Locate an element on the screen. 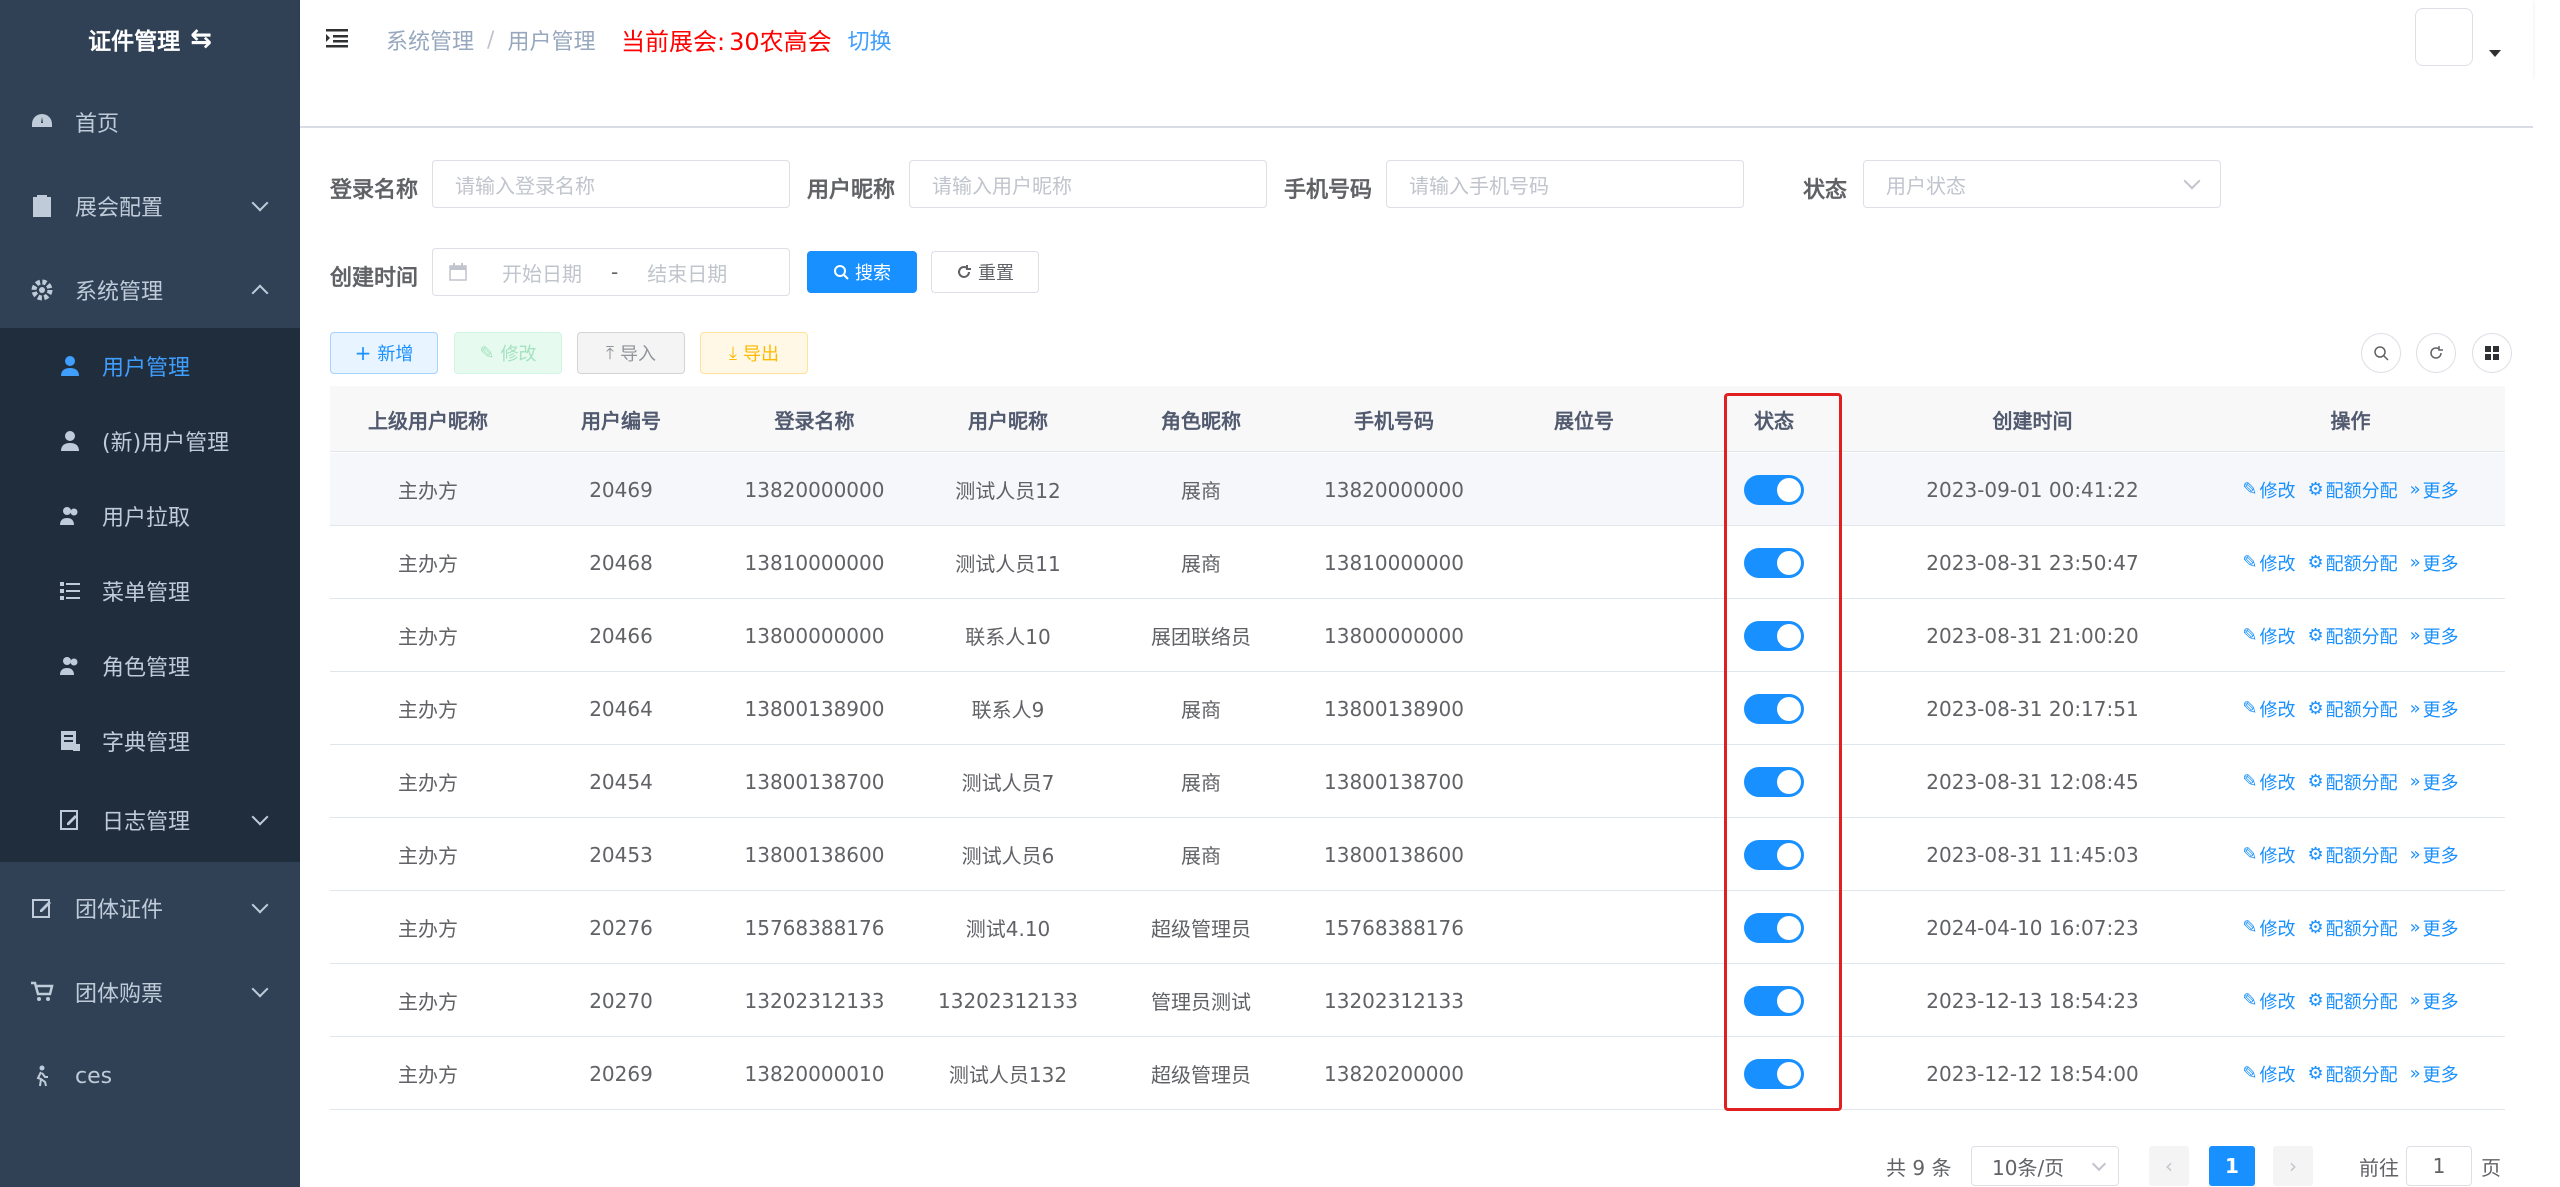 This screenshot has width=2560, height=1187. edit-button: ✎ 修改 is located at coordinates (508, 353).